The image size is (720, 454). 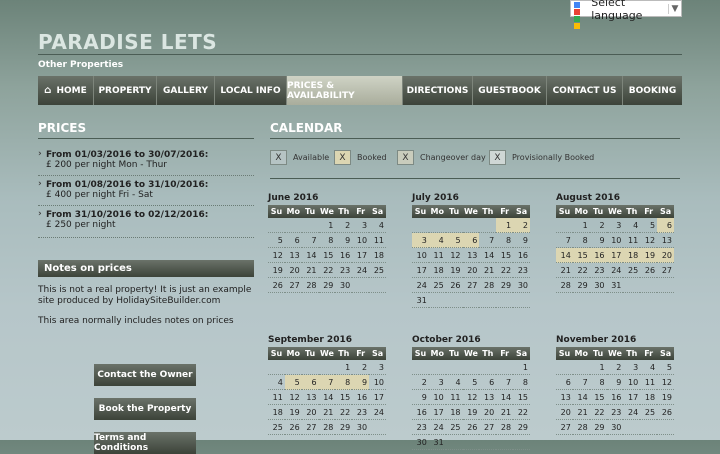 I want to click on legend-label: Changeover day, so click(x=453, y=157).